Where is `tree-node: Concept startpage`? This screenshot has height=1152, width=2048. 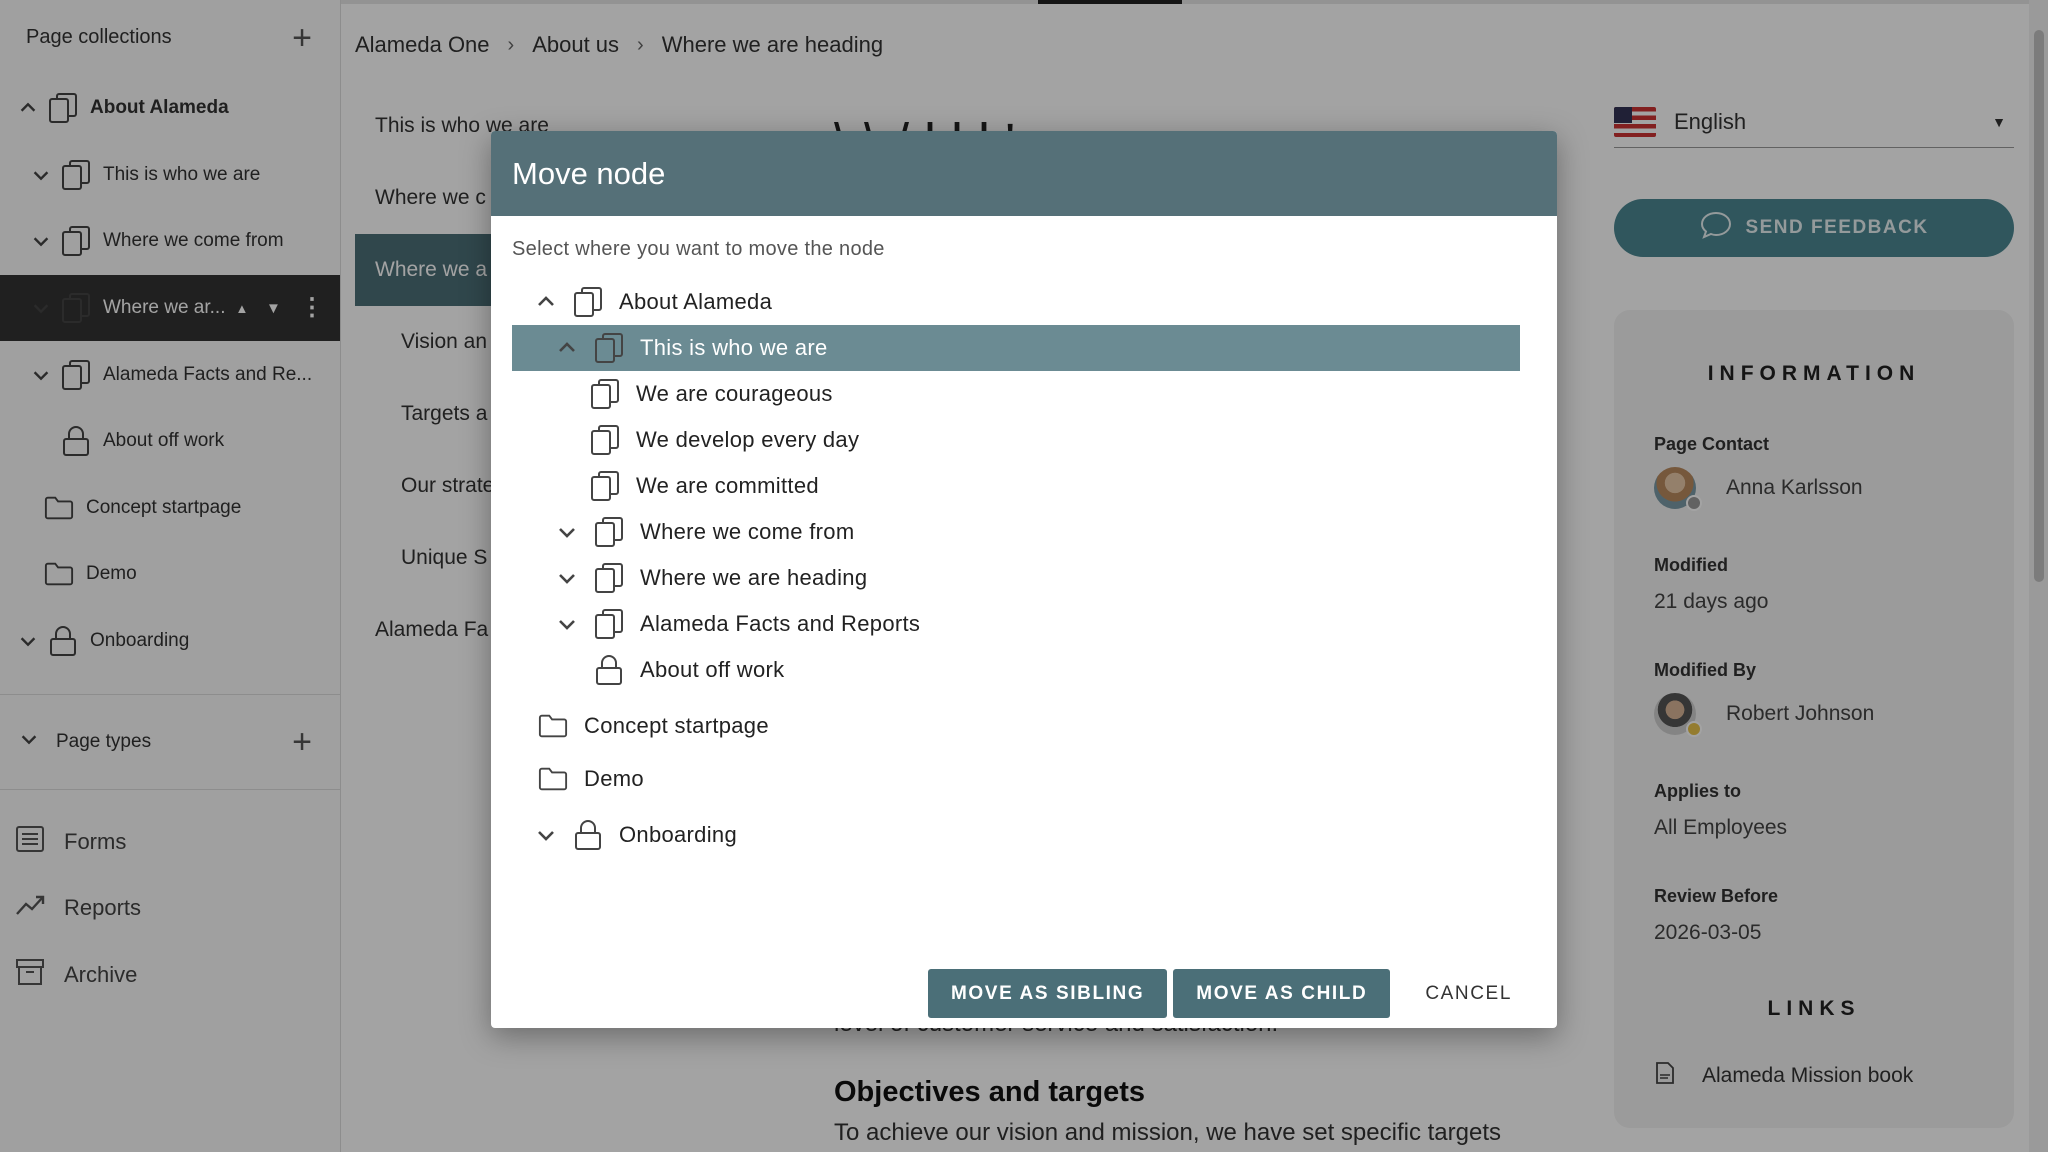 tree-node: Concept startpage is located at coordinates (1016, 725).